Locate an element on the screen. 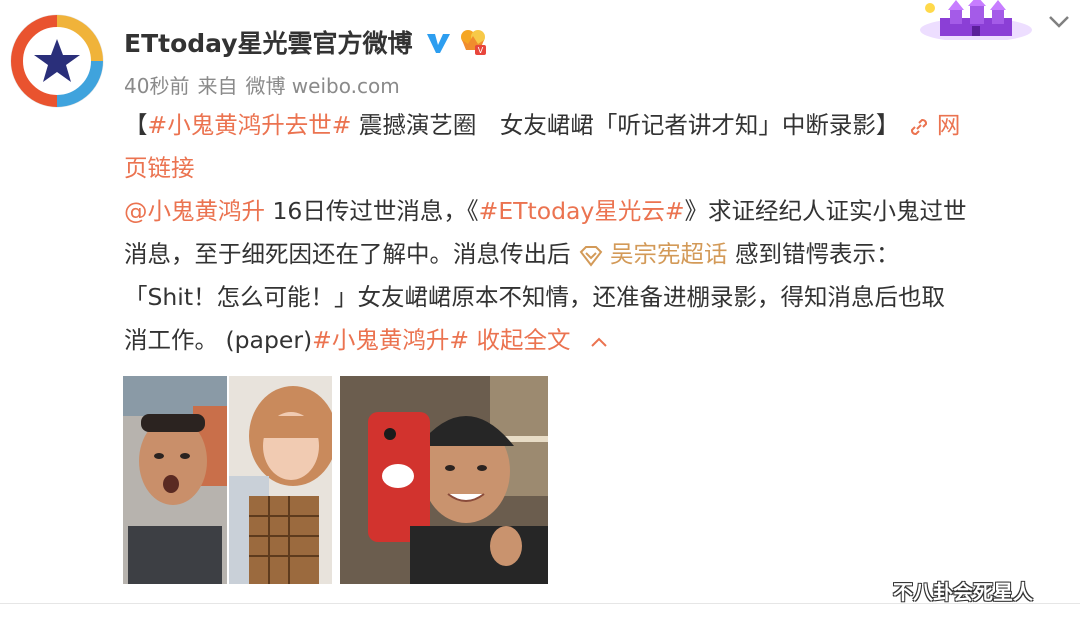  author-name: ETtoday星光雲官方微博 is located at coordinates (268, 42).